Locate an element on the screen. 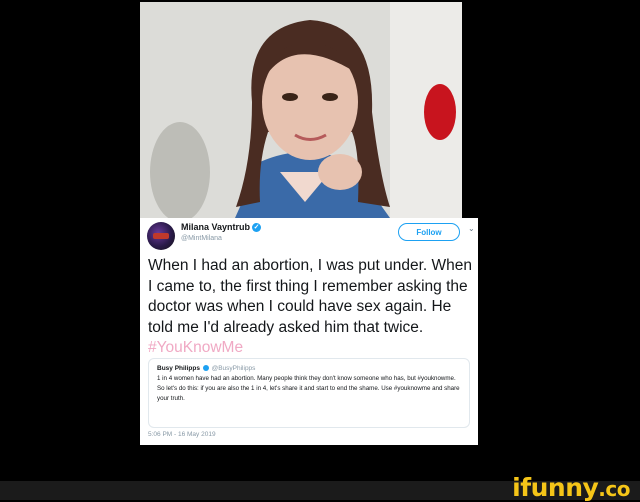 The width and height of the screenshot is (640, 502). chevron-down-icon: ⌄ is located at coordinates (471, 228).